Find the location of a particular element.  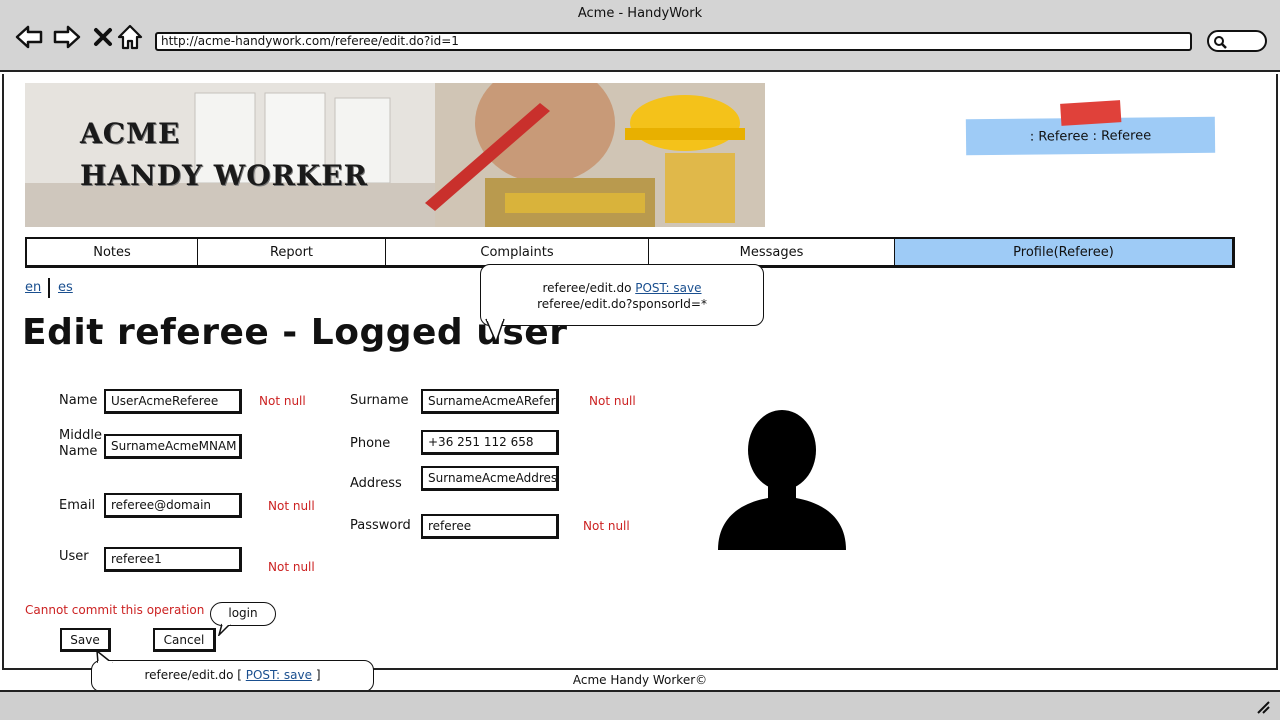

browser-search-input is located at coordinates (1237, 41).